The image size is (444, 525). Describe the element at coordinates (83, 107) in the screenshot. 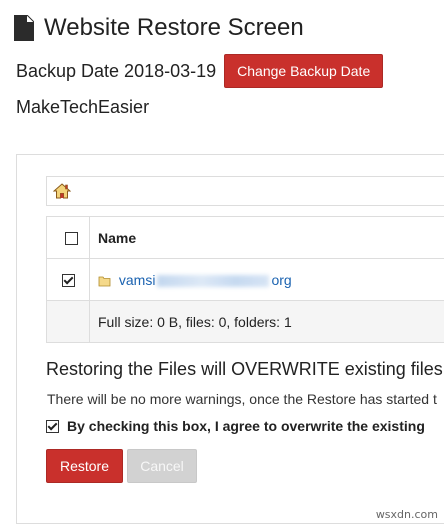

I see `site-name: MakeTechEasier` at that location.